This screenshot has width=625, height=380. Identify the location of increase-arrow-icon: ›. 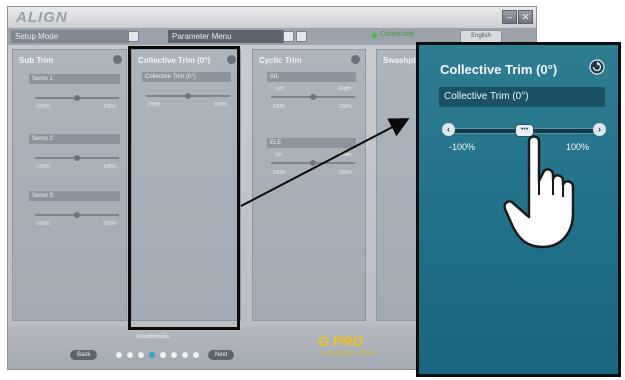
(599, 129).